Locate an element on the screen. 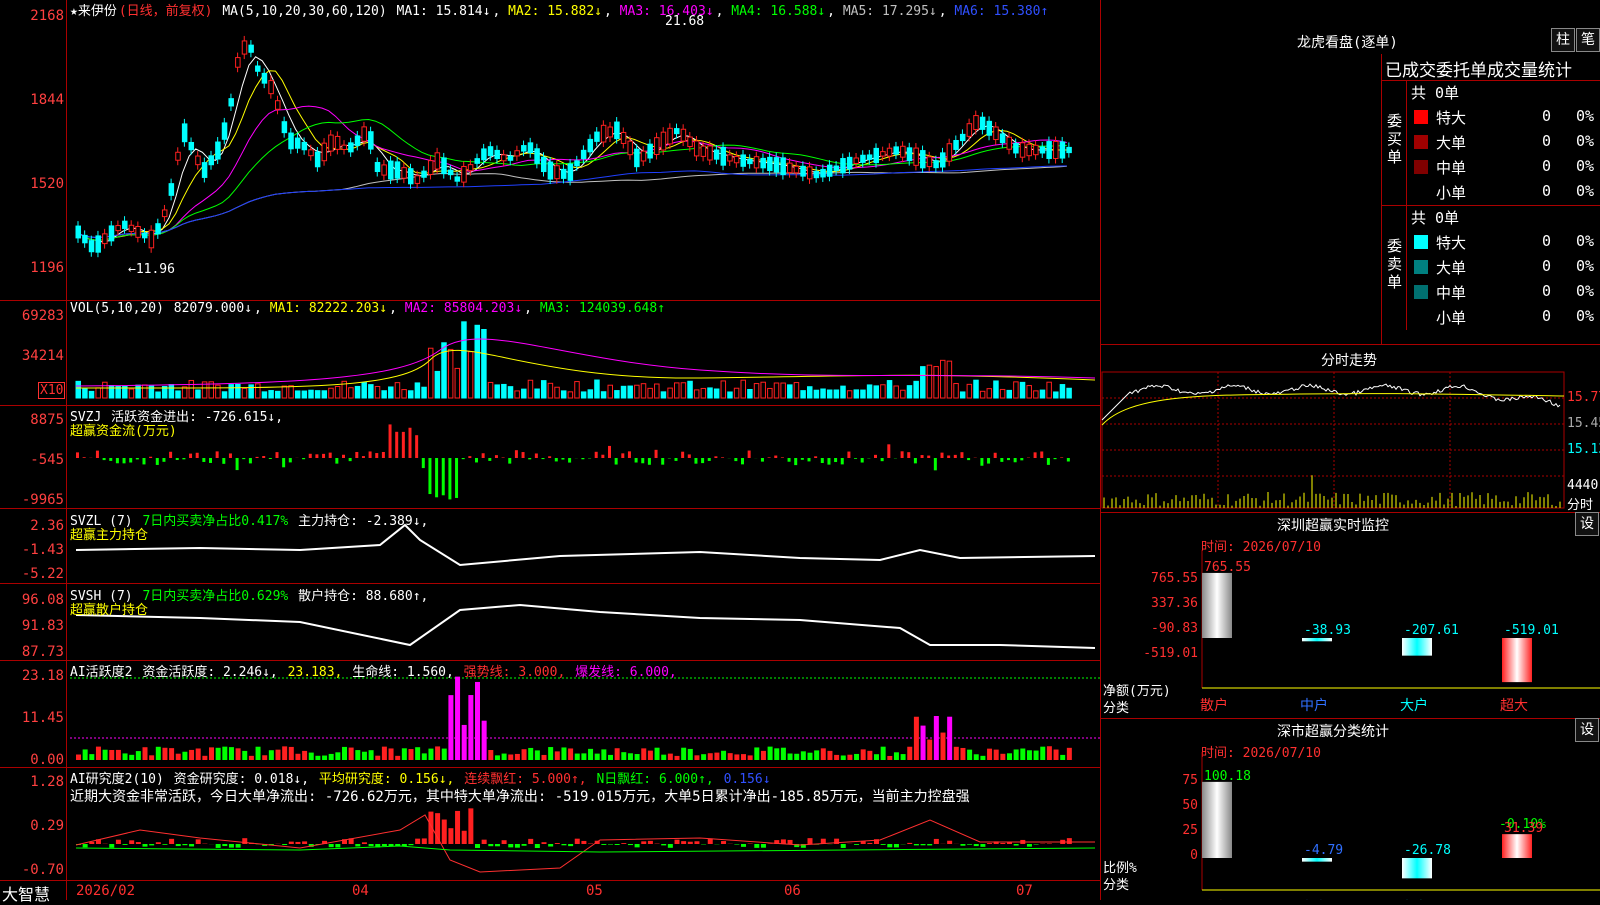 The width and height of the screenshot is (1600, 905). ai1-value: 资金活跃度: 2.246↓, is located at coordinates (209, 672).